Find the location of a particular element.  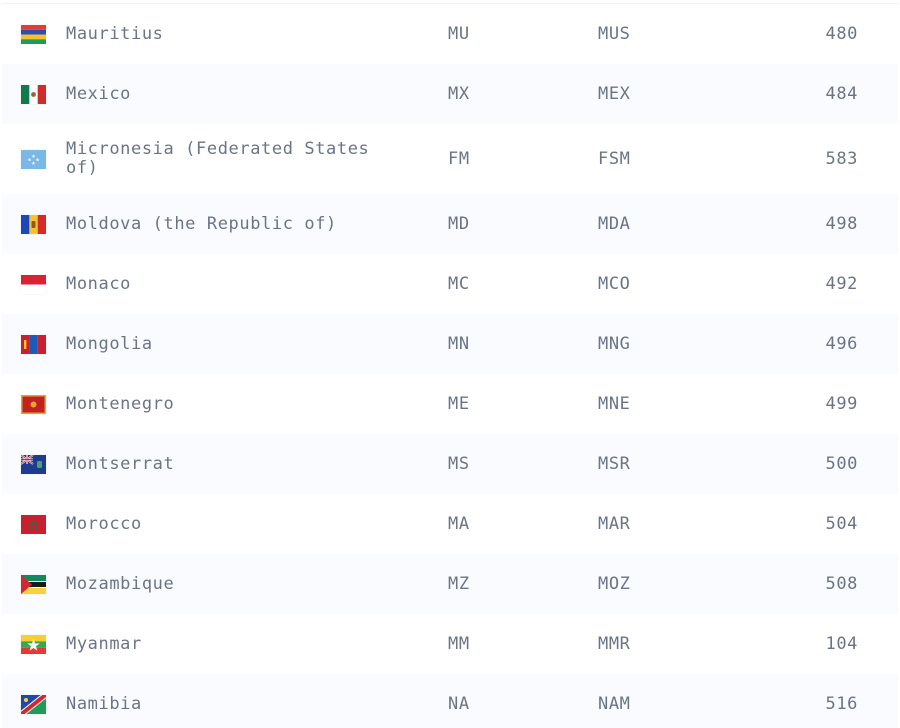

alpha3-code: MDA is located at coordinates (614, 224).